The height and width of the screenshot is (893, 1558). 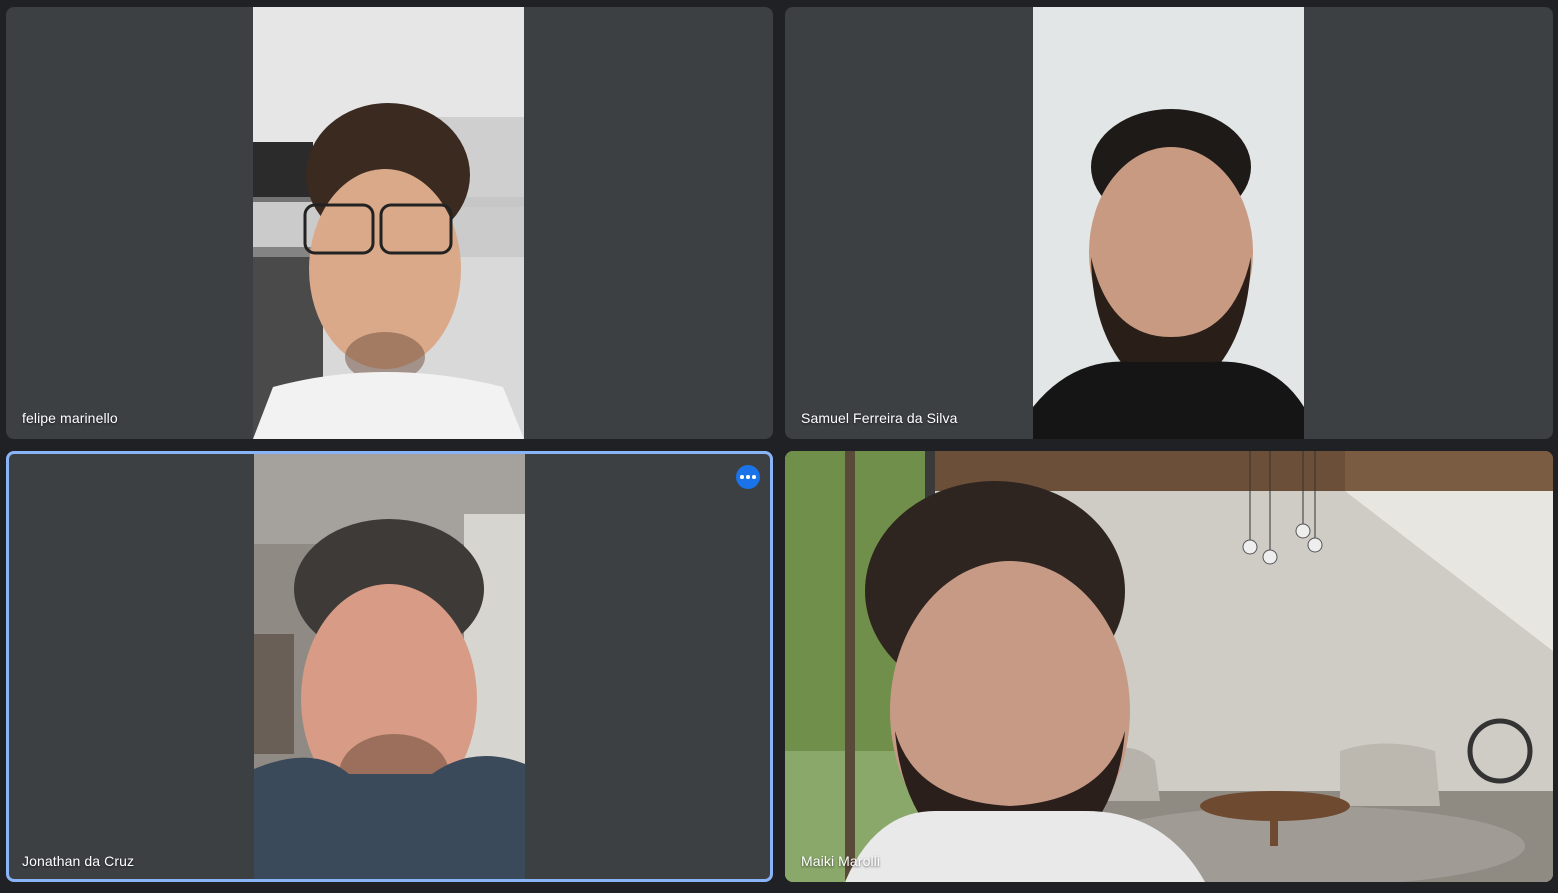 I want to click on participant-name: felipe marinello, so click(x=70, y=418).